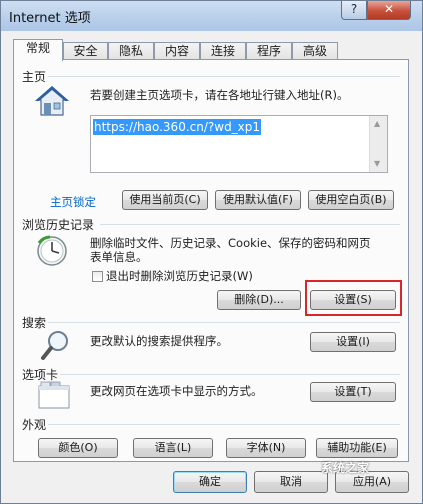 This screenshot has height=504, width=423. What do you see at coordinates (131, 51) in the screenshot?
I see `tab-privacy: 隐私` at bounding box center [131, 51].